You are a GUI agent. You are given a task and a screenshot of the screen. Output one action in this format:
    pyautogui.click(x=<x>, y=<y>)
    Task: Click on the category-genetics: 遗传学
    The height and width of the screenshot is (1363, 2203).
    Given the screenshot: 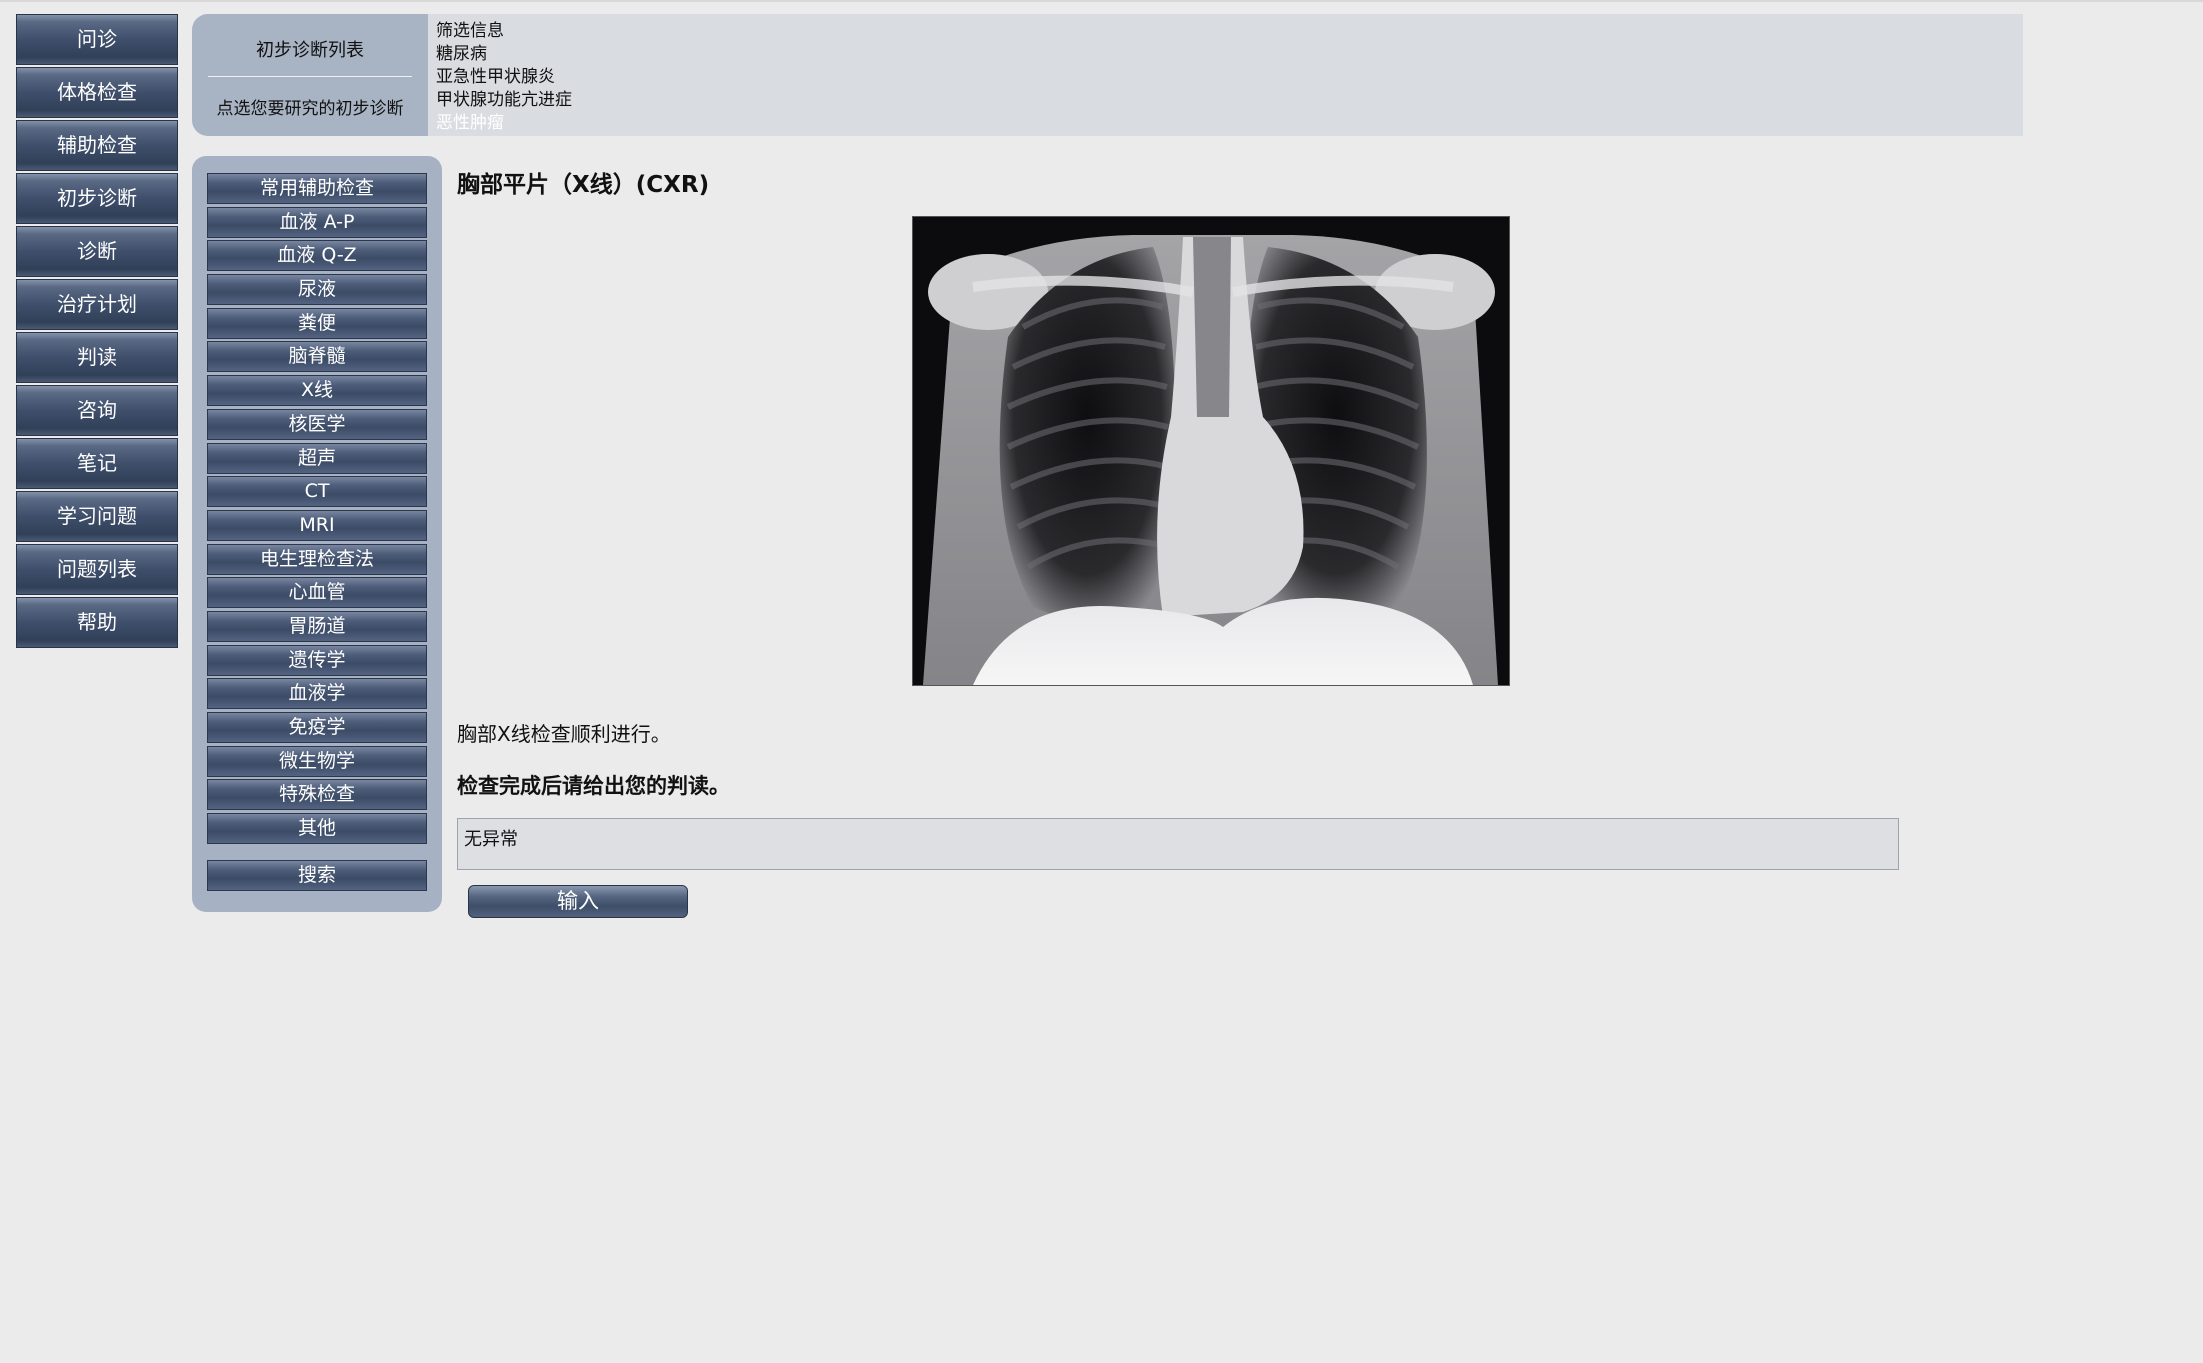 What is the action you would take?
    pyautogui.click(x=317, y=660)
    